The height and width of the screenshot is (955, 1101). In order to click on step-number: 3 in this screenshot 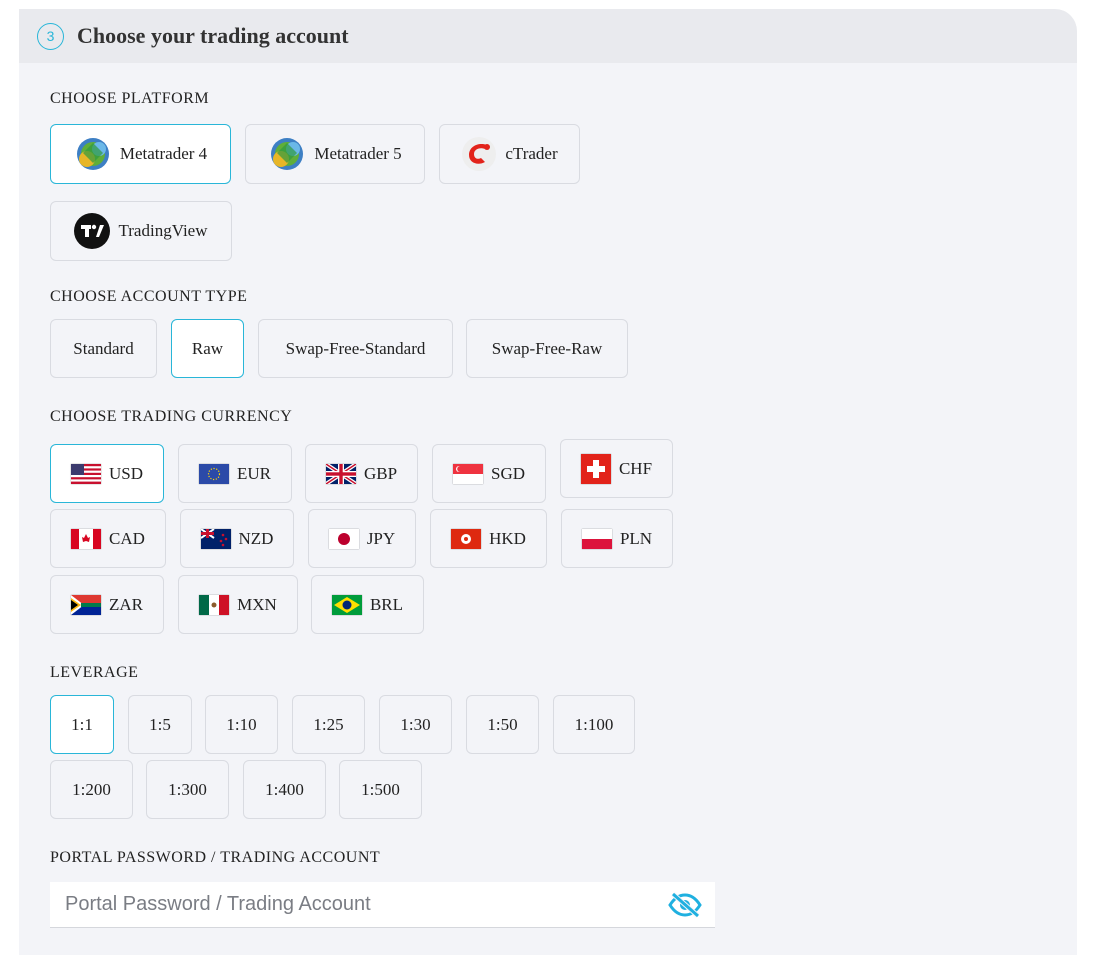, I will do `click(50, 36)`.